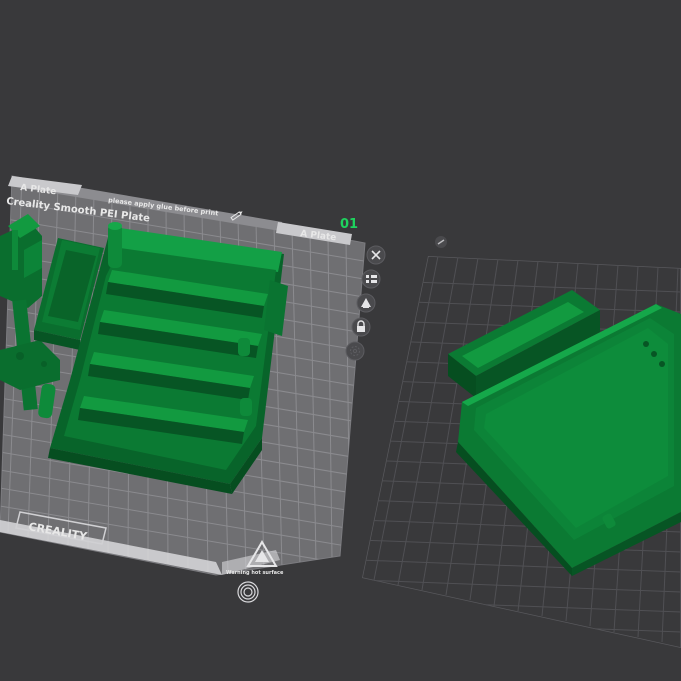 This screenshot has height=681, width=681. I want to click on plate-close-button, so click(376, 255).